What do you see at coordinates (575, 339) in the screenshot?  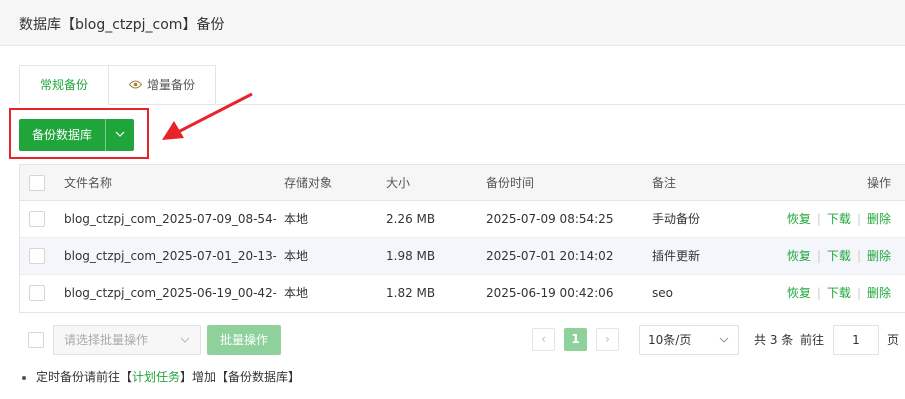 I see `page-1-button: 1` at bounding box center [575, 339].